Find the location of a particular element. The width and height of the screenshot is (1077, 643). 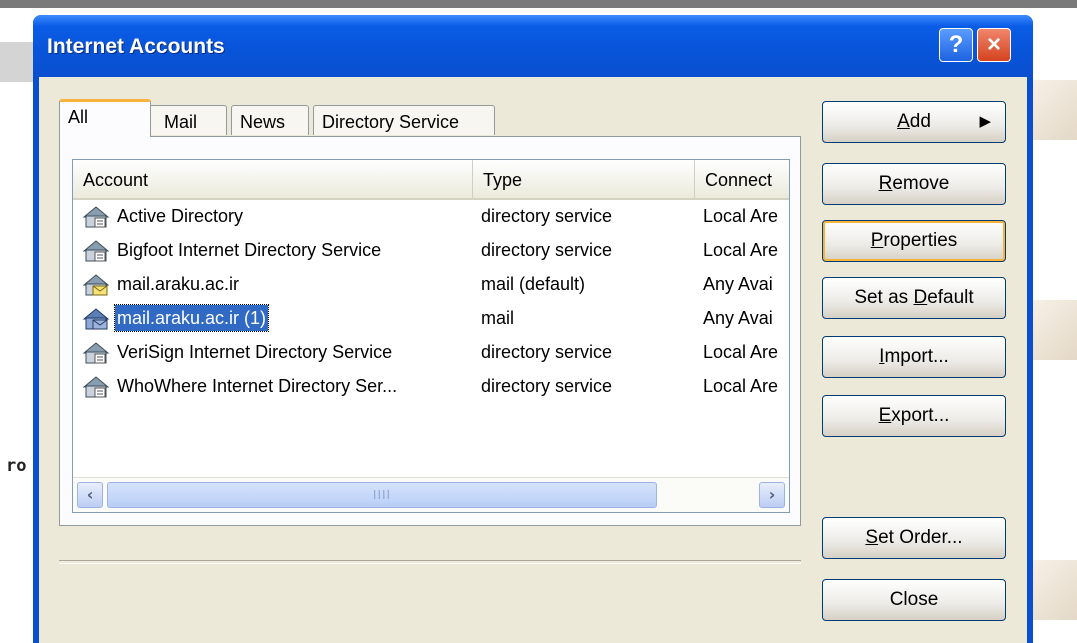

close-button: Close is located at coordinates (914, 600).